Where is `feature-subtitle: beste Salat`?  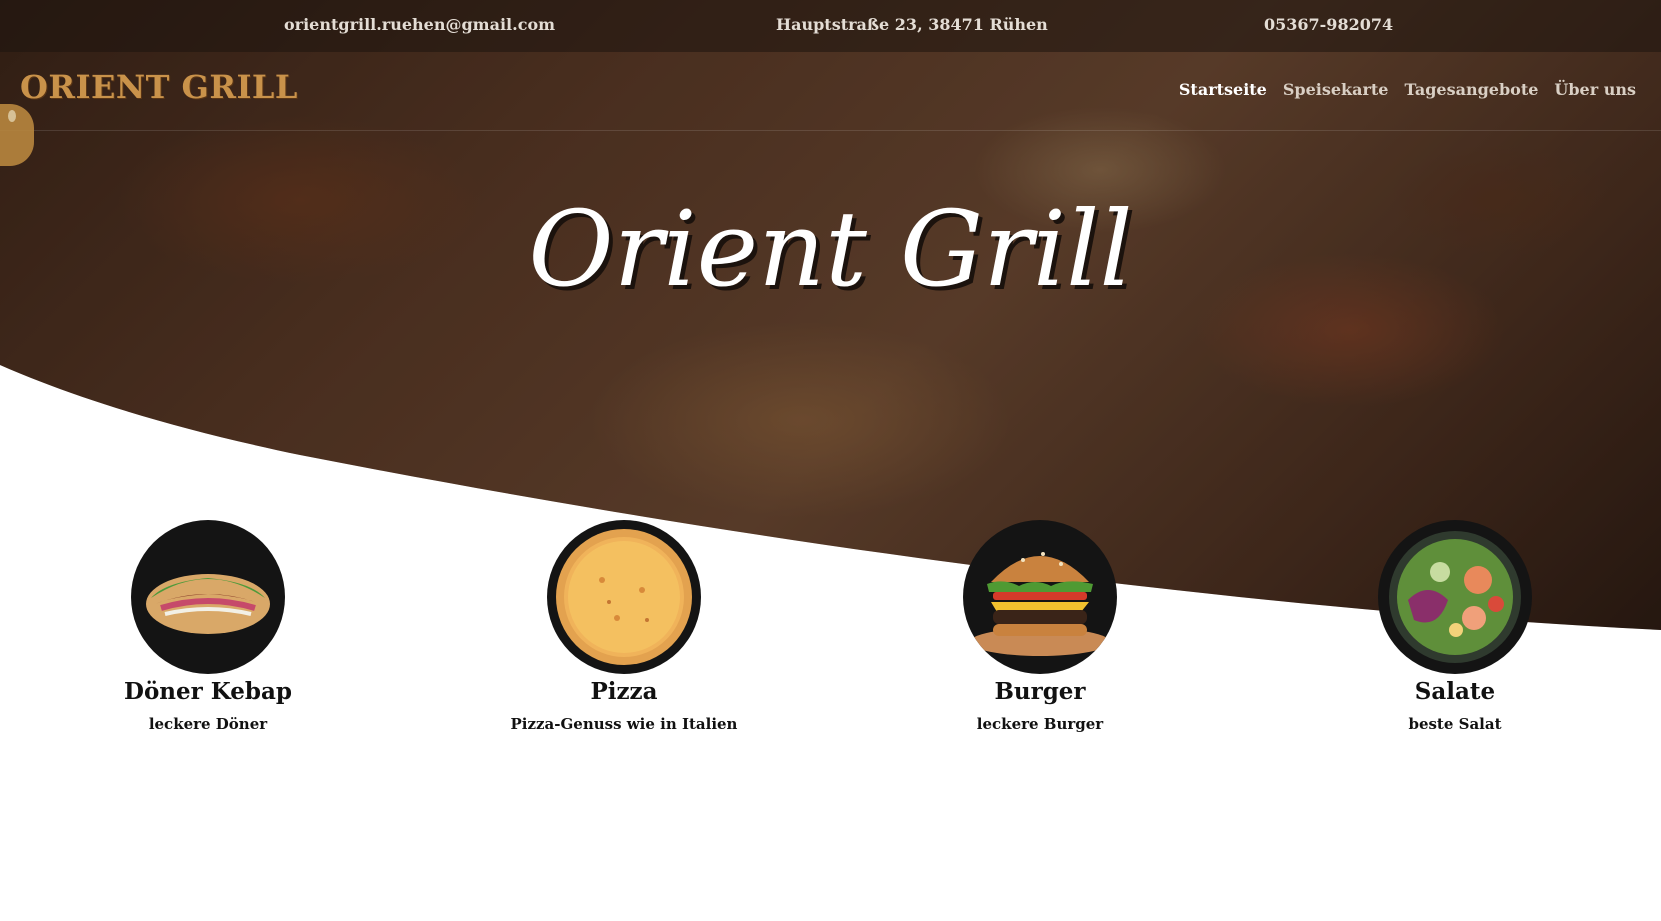
feature-subtitle: beste Salat is located at coordinates (1455, 724).